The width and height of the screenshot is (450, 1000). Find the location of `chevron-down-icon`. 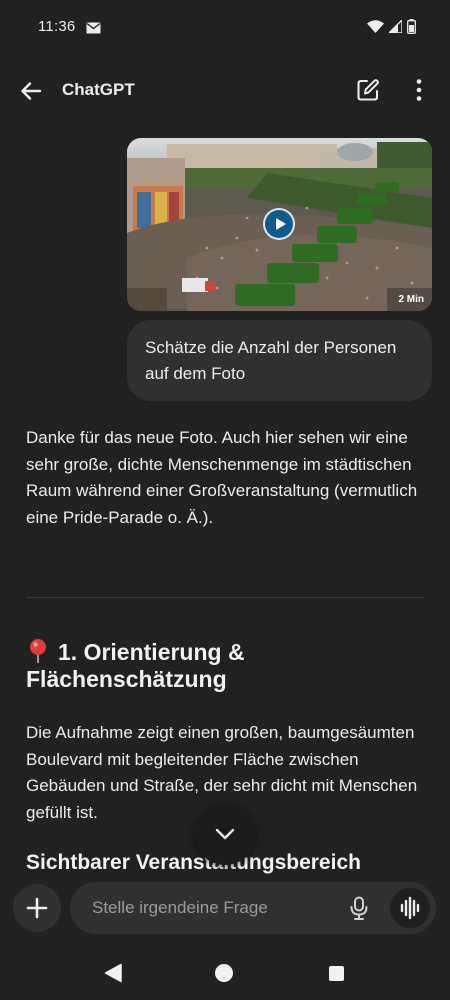

chevron-down-icon is located at coordinates (225, 834).